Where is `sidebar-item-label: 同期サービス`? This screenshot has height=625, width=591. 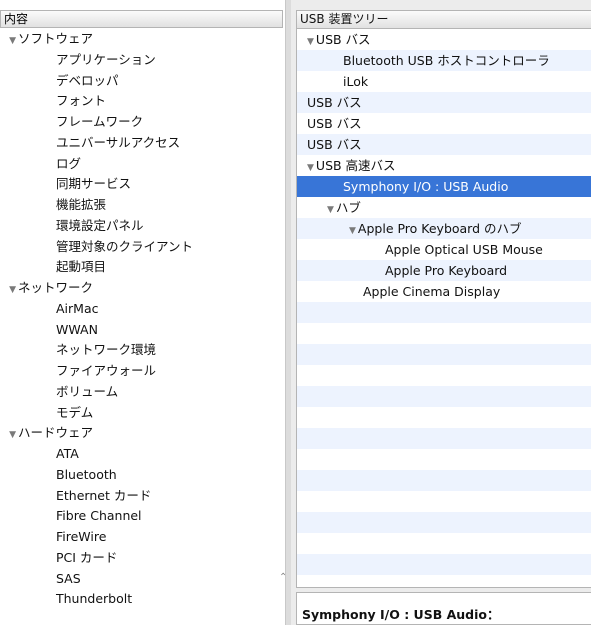
sidebar-item-label: 同期サービス is located at coordinates (94, 184).